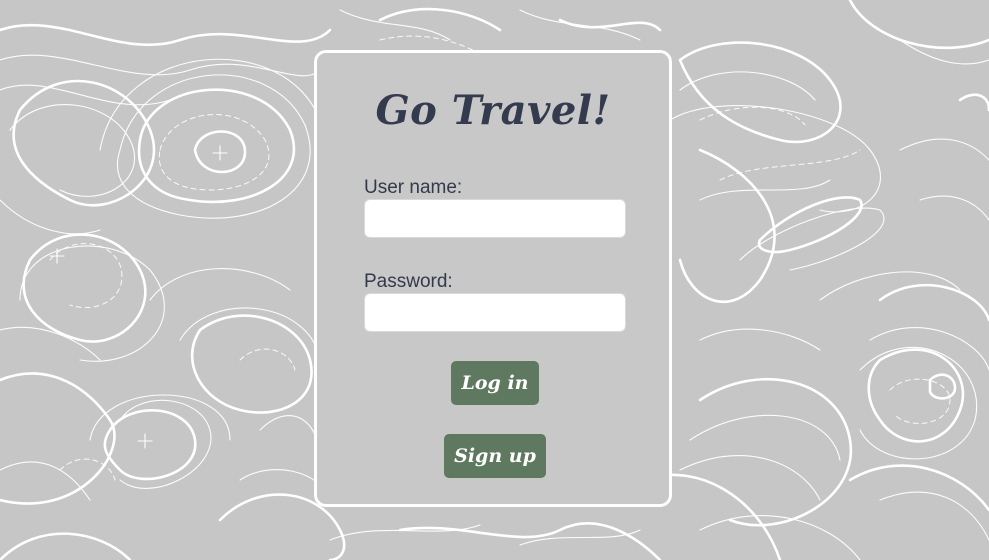 This screenshot has width=989, height=560. What do you see at coordinates (495, 218) in the screenshot?
I see `username-input` at bounding box center [495, 218].